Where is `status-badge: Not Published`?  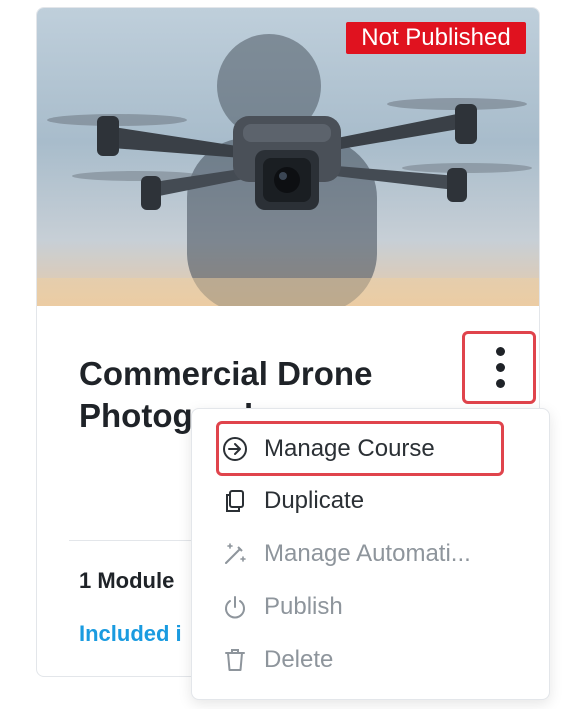
status-badge: Not Published is located at coordinates (436, 38).